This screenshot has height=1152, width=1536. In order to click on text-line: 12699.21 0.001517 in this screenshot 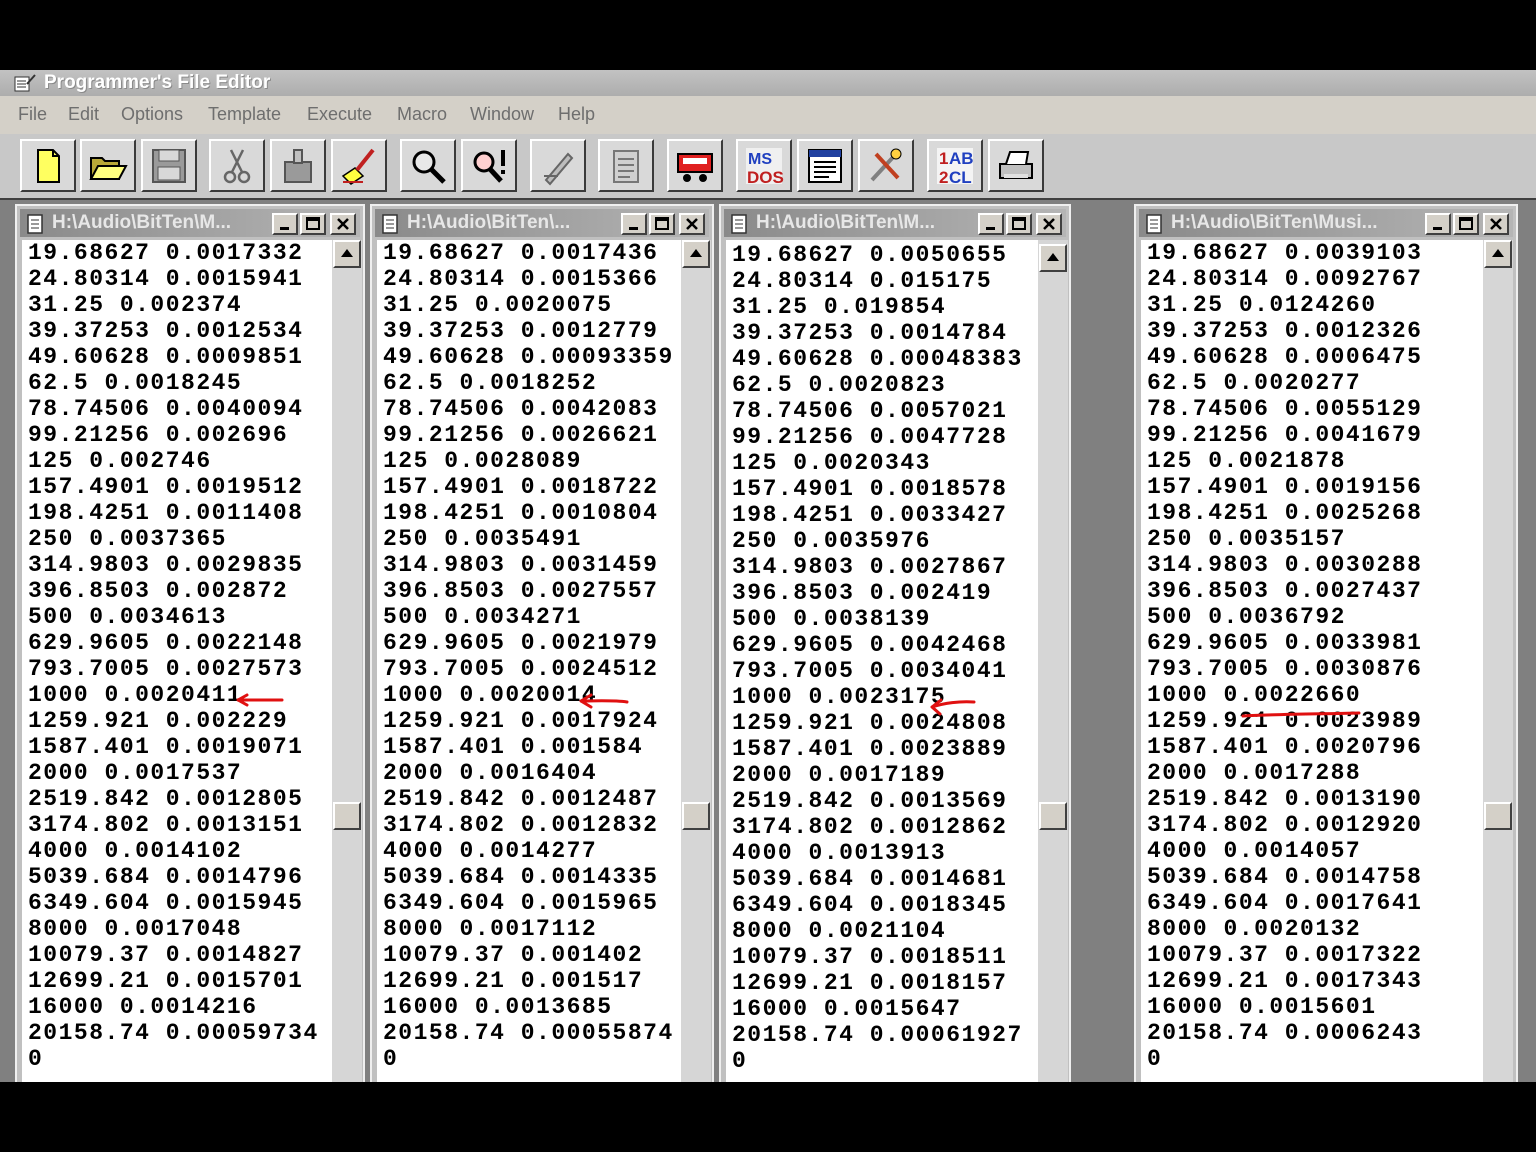, I will do `click(513, 981)`.